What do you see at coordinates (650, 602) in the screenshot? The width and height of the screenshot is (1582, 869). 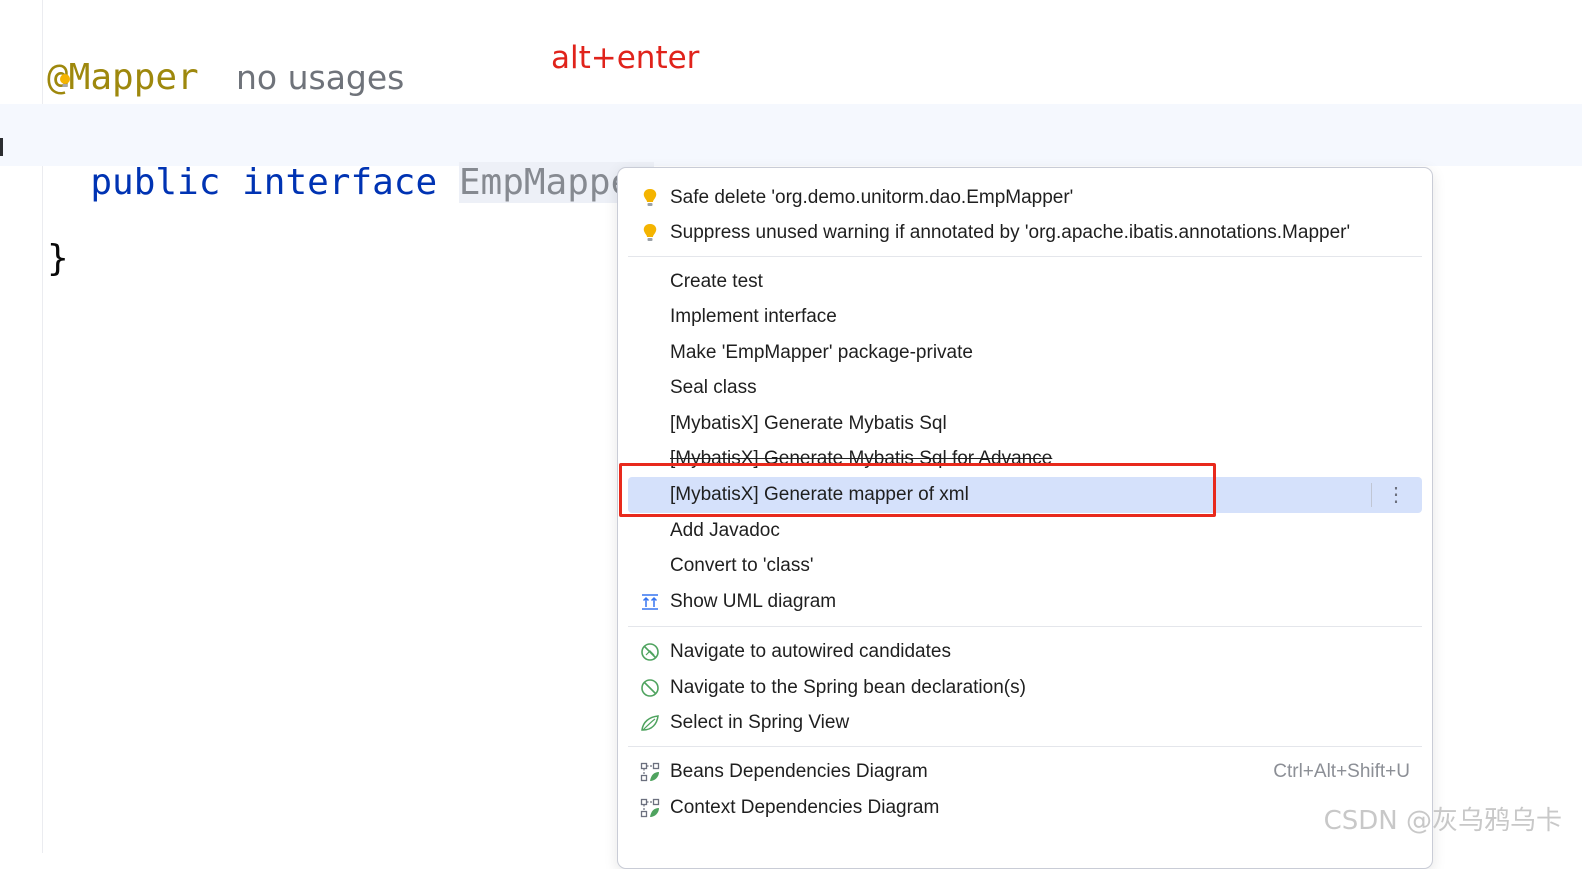 I see `uml-diagram-icon` at bounding box center [650, 602].